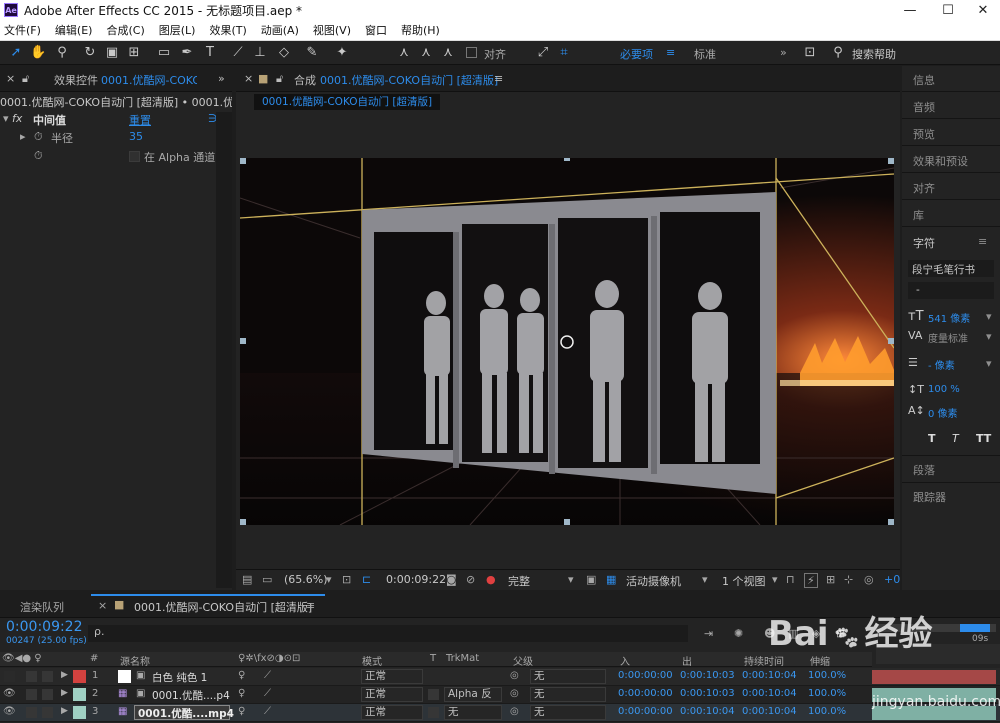 The width and height of the screenshot is (1000, 723). I want to click on time-ruler, so click(938, 654).